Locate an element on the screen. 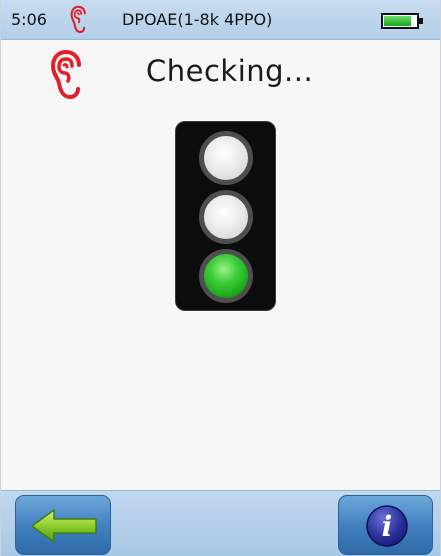 Image resolution: width=441 pixels, height=556 pixels. status-time: 5:06 is located at coordinates (29, 19).